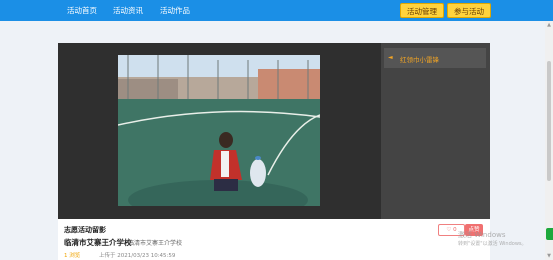 Image resolution: width=553 pixels, height=260 pixels. What do you see at coordinates (492, 240) in the screenshot?
I see `windows-activation-watermark: 激活 Windows 转到"设置"以激活 Windows。` at bounding box center [492, 240].